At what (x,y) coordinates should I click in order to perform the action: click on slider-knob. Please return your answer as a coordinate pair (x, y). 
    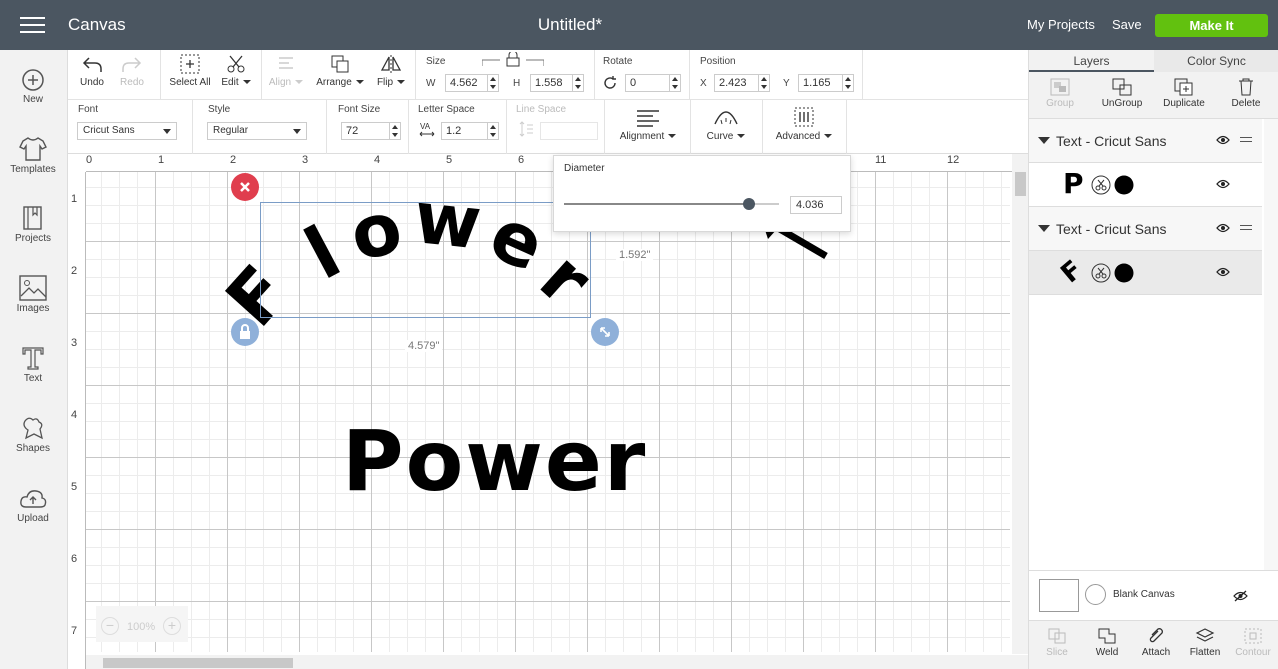
    Looking at the image, I should click on (748, 204).